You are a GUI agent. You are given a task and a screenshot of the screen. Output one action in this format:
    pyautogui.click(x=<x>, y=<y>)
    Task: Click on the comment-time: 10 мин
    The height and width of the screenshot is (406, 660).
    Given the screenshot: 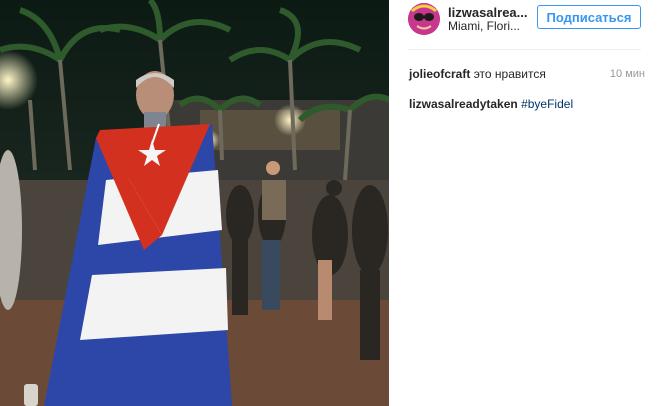 What is the action you would take?
    pyautogui.click(x=627, y=74)
    